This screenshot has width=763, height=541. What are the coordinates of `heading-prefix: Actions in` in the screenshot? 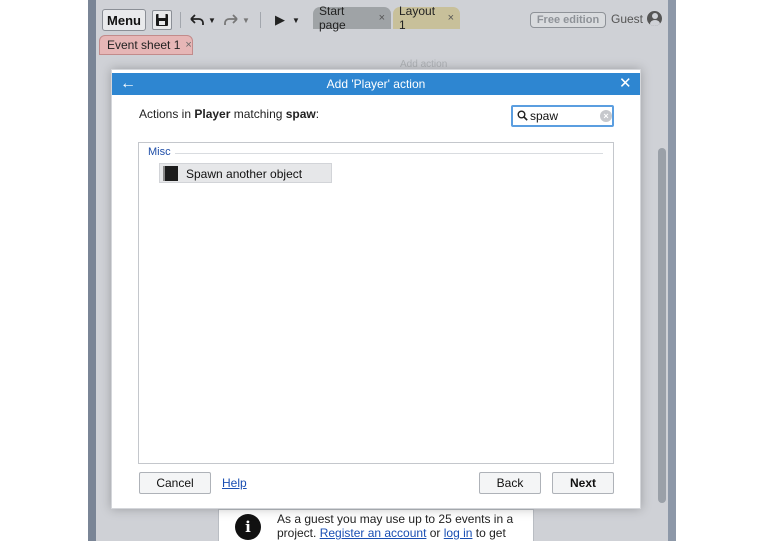 It's located at (167, 114).